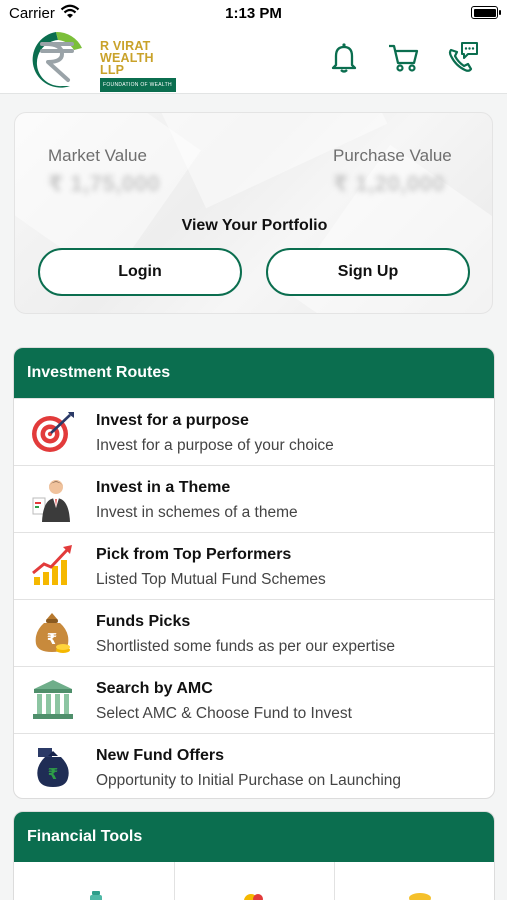  Describe the element at coordinates (154, 688) in the screenshot. I see `route-title: Search by AMC` at that location.